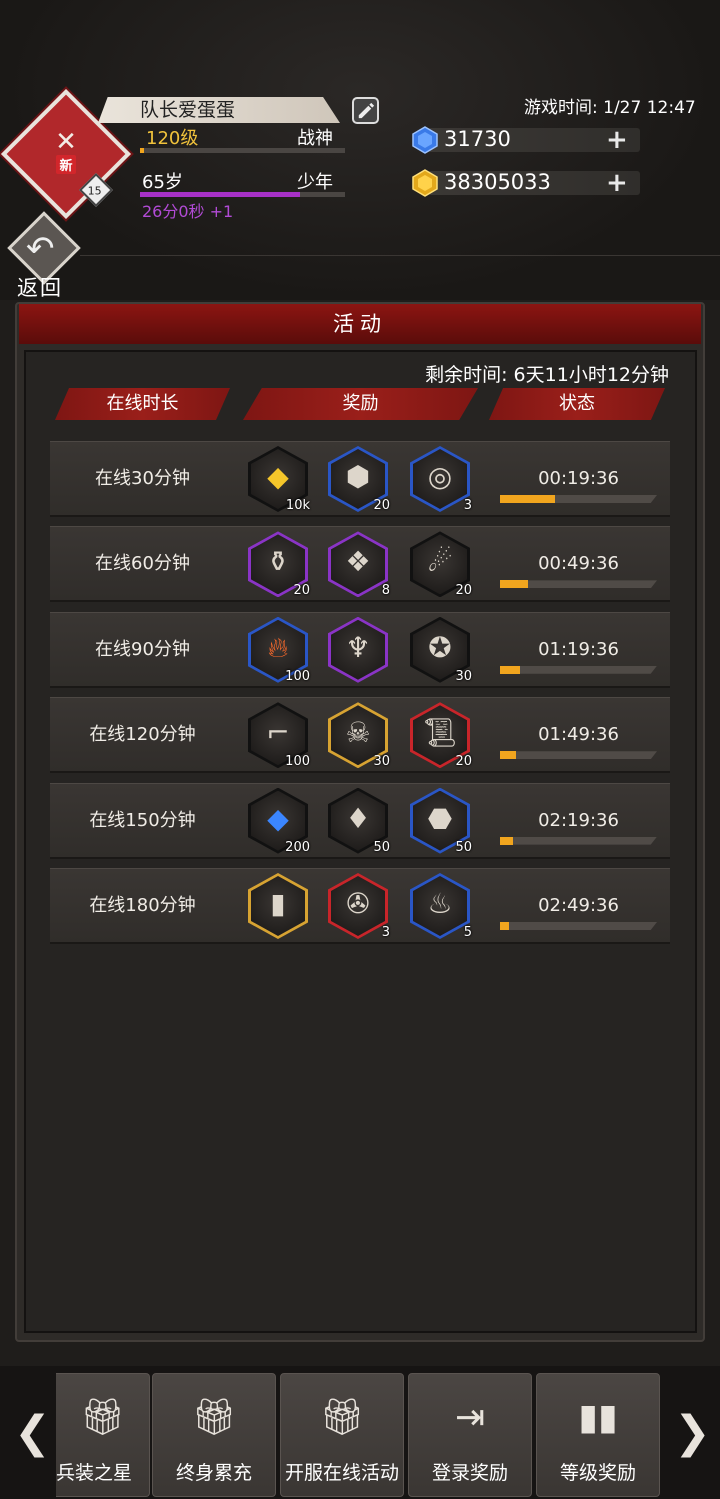  What do you see at coordinates (358, 647) in the screenshot?
I see `chalice-icon: ♆` at bounding box center [358, 647].